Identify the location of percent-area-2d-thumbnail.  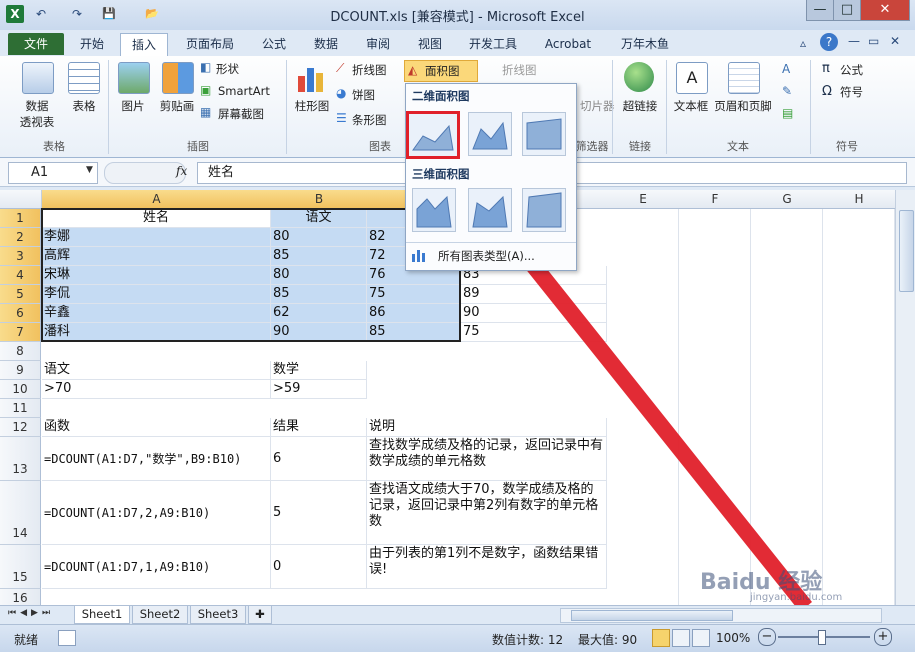
(544, 134).